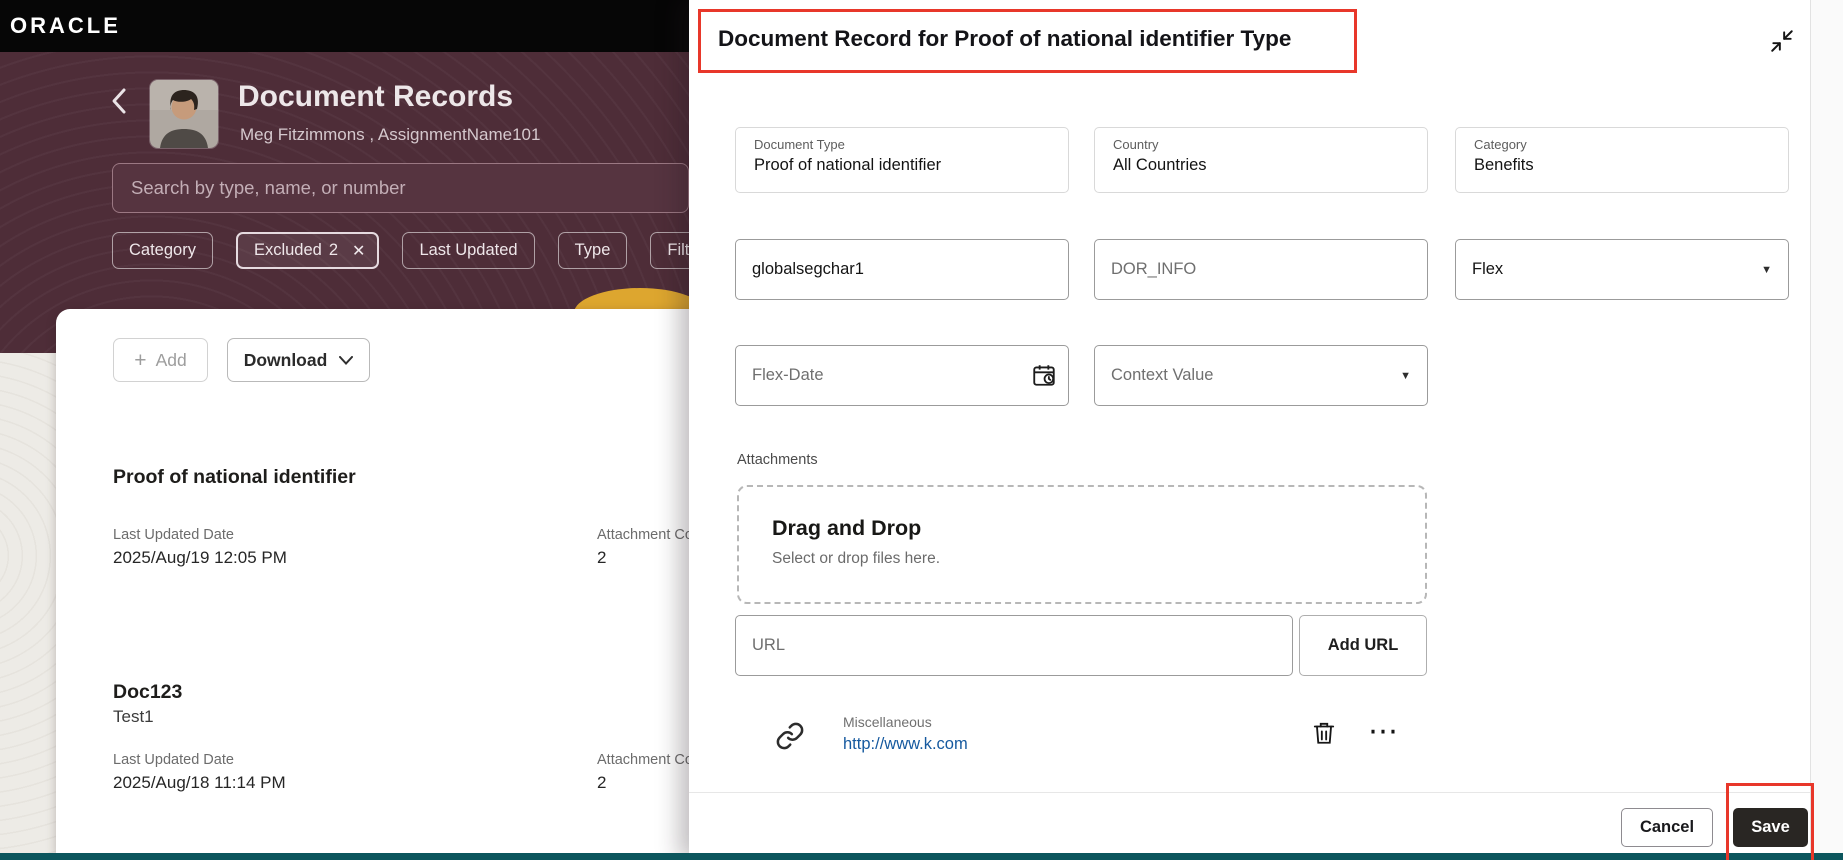 This screenshot has width=1843, height=860. I want to click on field-value: Proof of national identifier, so click(848, 165).